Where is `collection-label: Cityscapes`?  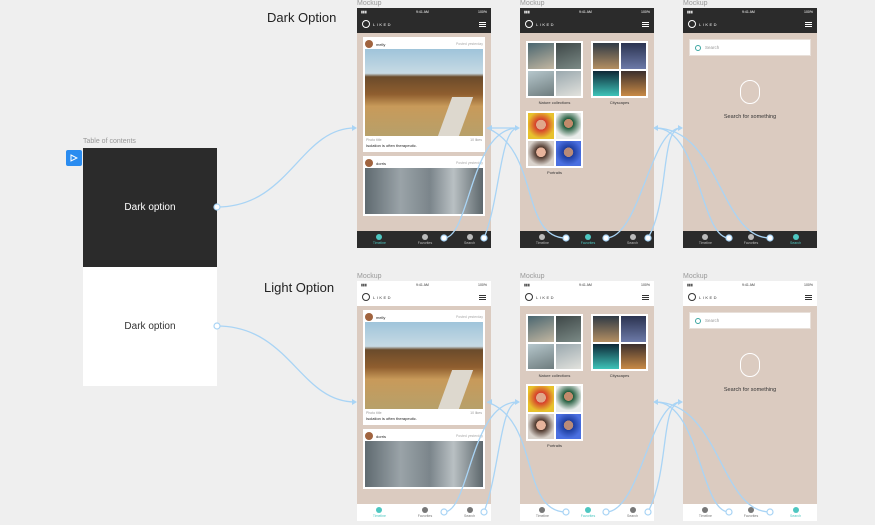
collection-label: Cityscapes is located at coordinates (619, 102).